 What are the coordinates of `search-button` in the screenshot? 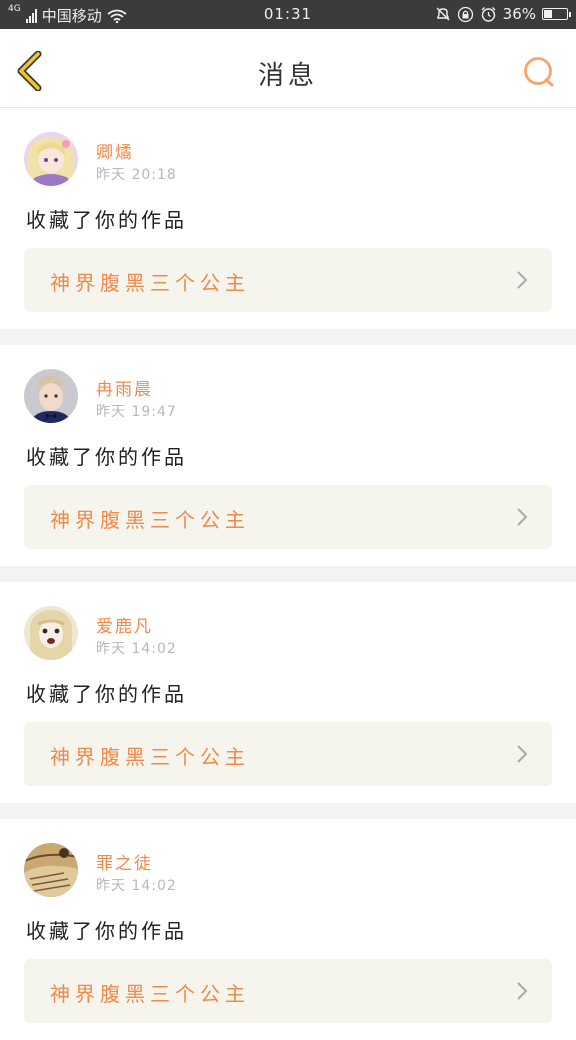 It's located at (539, 72).